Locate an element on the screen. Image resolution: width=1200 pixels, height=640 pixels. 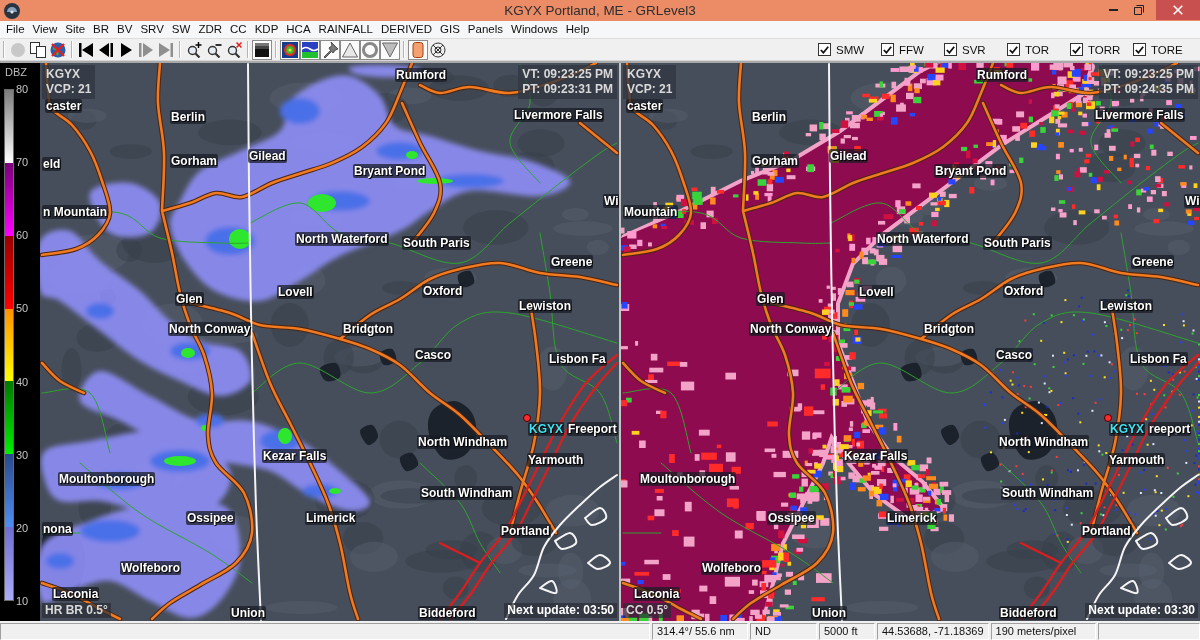
window-title: KGYX Portland, ME - GRLevel3 is located at coordinates (600, 10).